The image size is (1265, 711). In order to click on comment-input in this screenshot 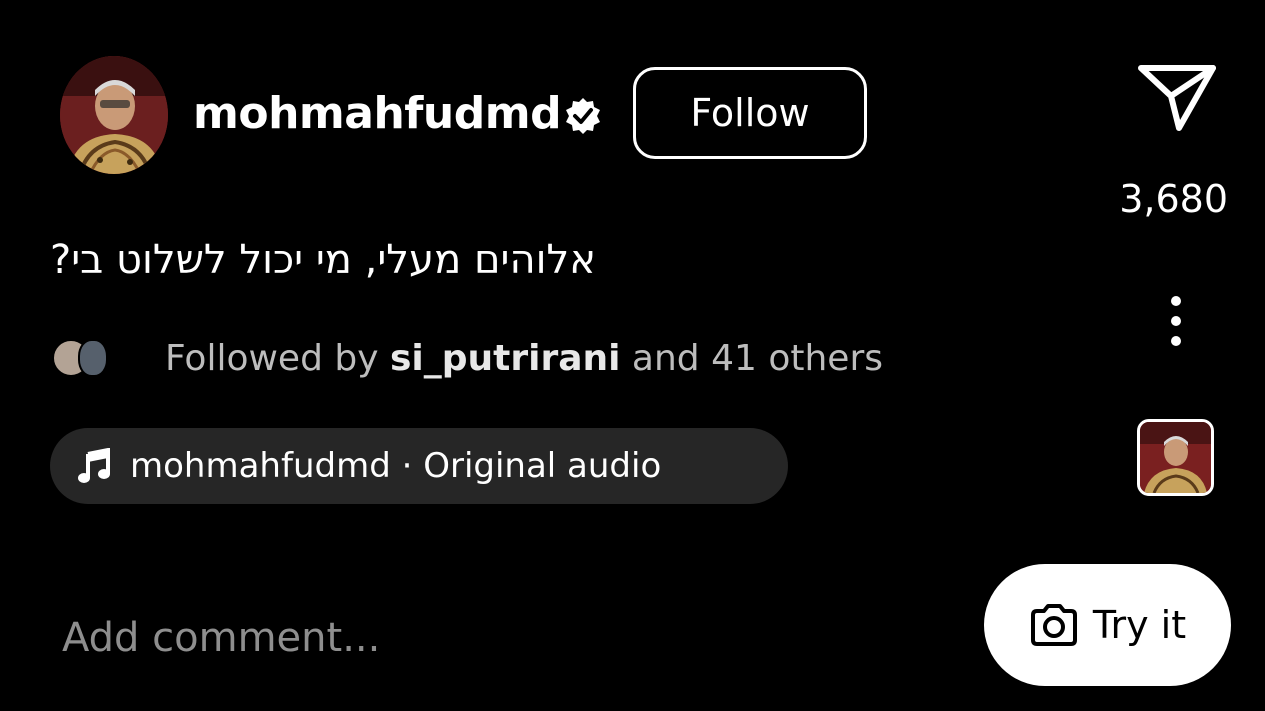, I will do `click(362, 638)`.